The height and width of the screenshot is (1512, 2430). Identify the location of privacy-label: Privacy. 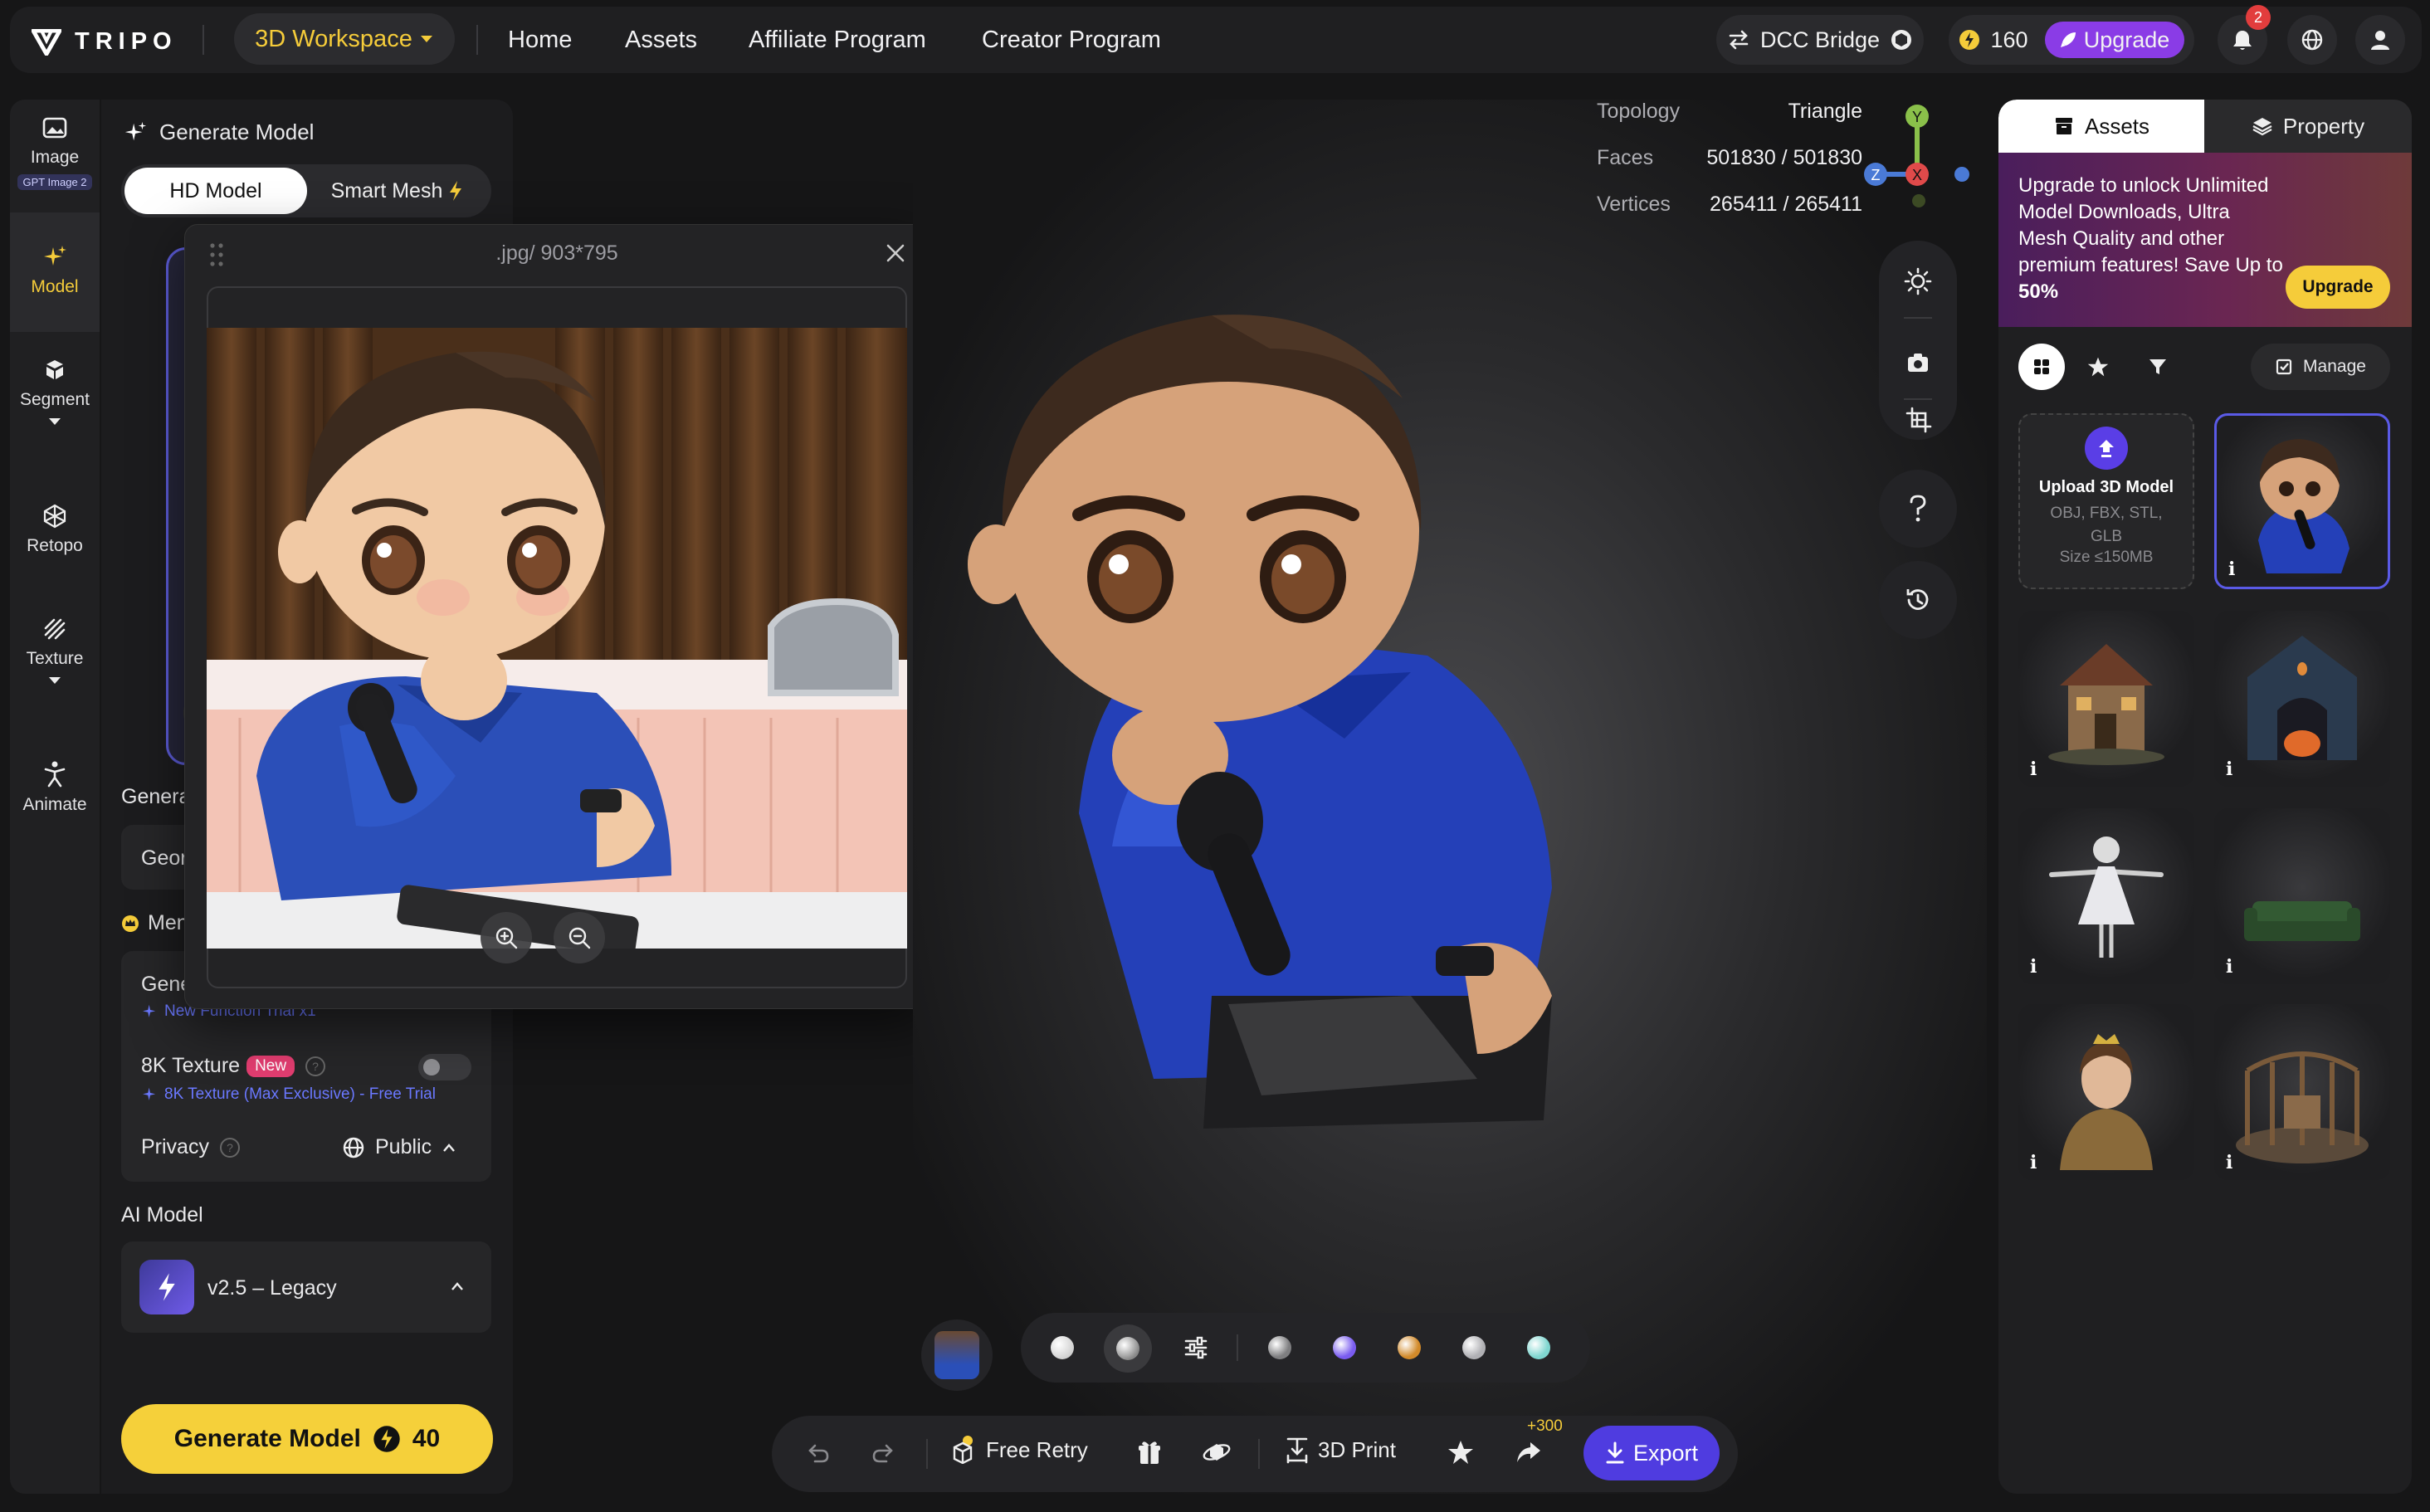
(175, 1146).